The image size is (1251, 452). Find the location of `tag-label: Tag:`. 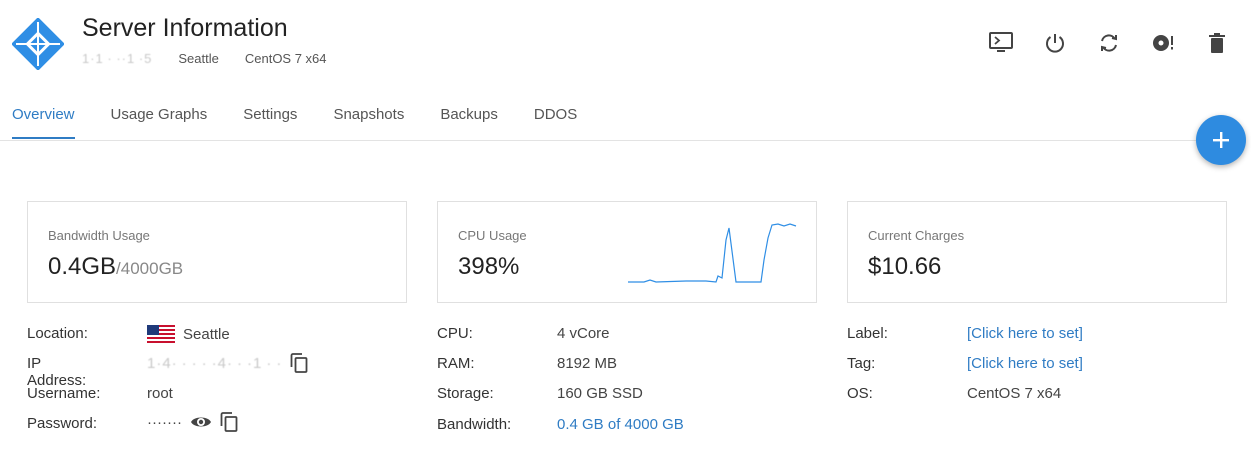

tag-label: Tag: is located at coordinates (861, 363).